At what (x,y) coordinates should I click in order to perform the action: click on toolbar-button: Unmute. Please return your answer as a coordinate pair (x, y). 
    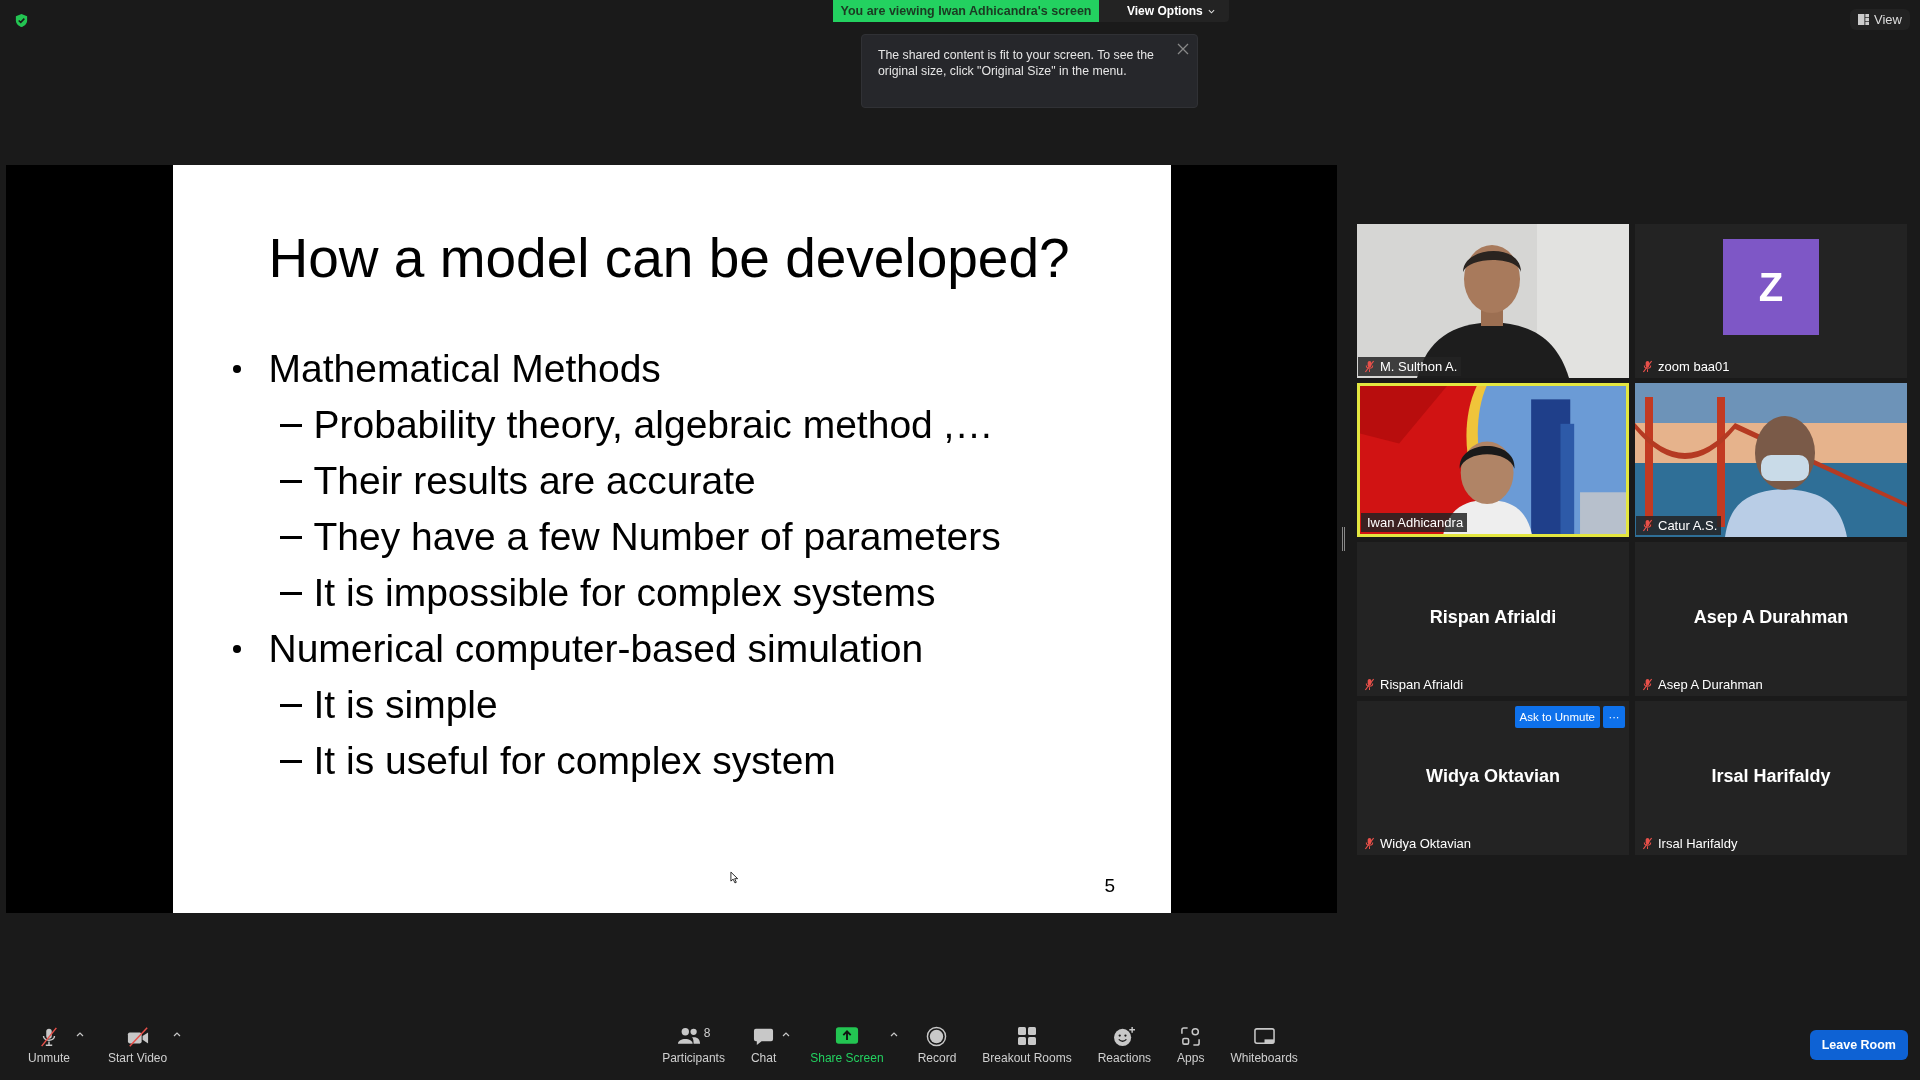
    Looking at the image, I should click on (49, 1045).